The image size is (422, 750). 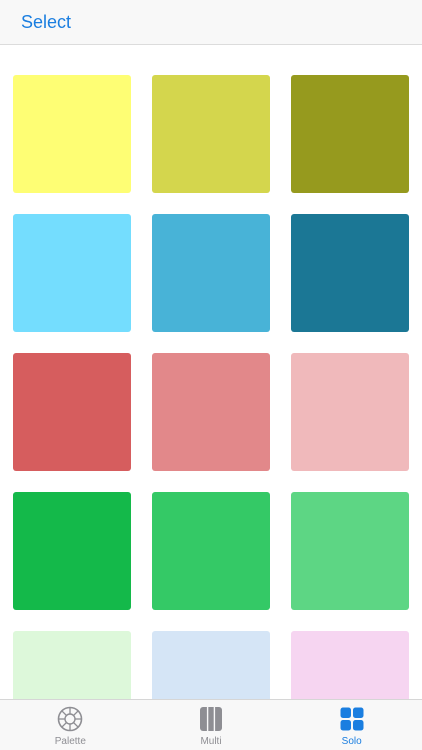 I want to click on tab-multi-label: Multi, so click(x=211, y=741).